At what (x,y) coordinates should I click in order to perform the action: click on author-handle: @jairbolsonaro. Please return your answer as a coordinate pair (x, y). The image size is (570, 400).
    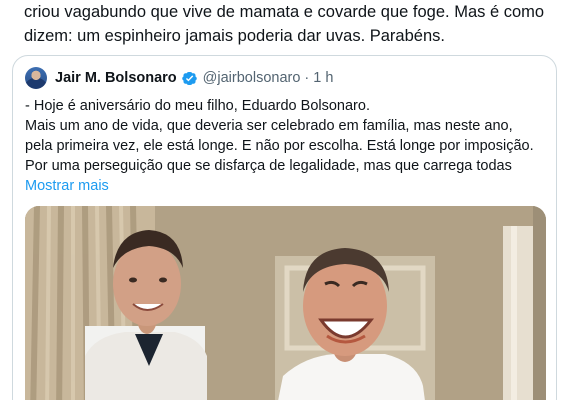
    Looking at the image, I should click on (252, 78).